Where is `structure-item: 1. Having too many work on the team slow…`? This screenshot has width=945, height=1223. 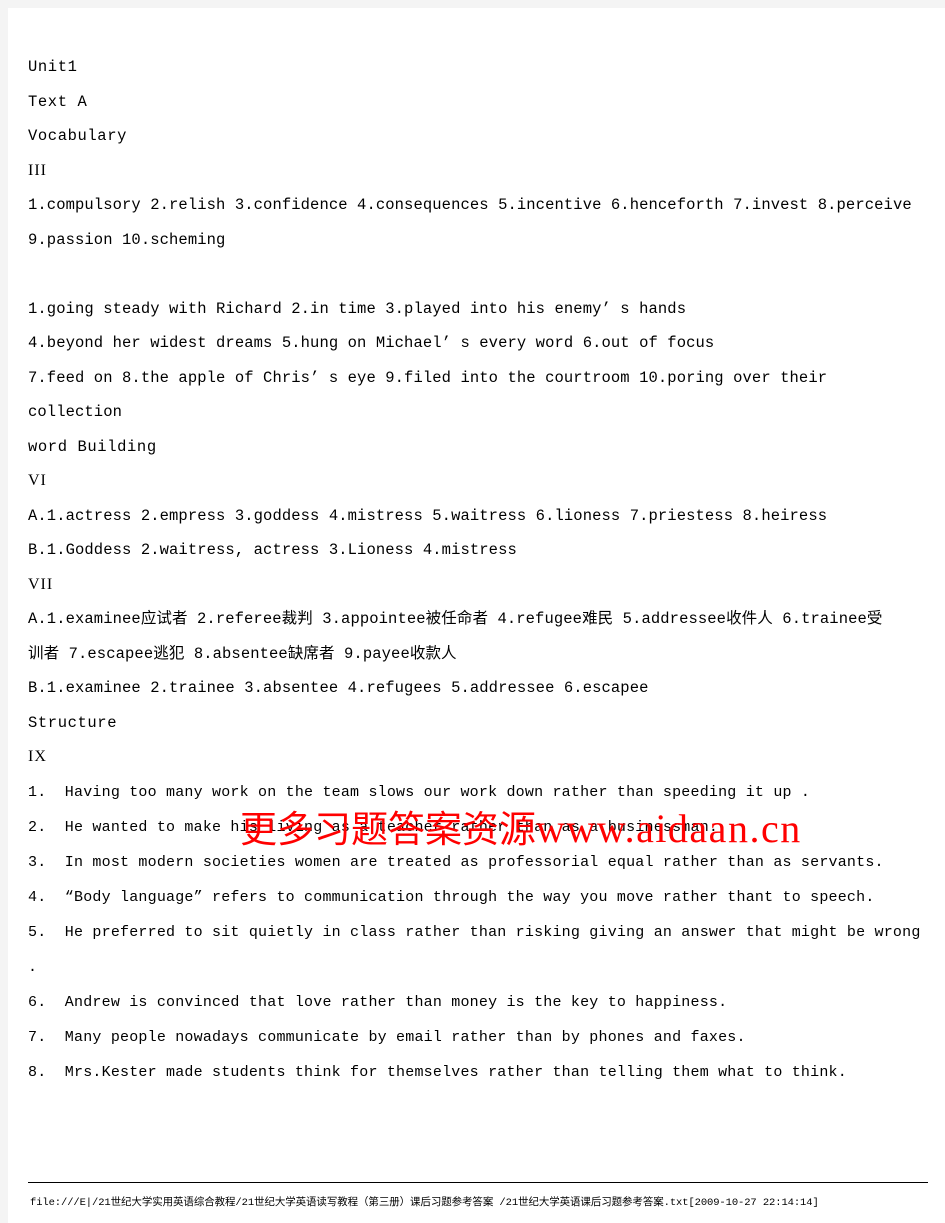 structure-item: 1. Having too many work on the team slow… is located at coordinates (419, 792).